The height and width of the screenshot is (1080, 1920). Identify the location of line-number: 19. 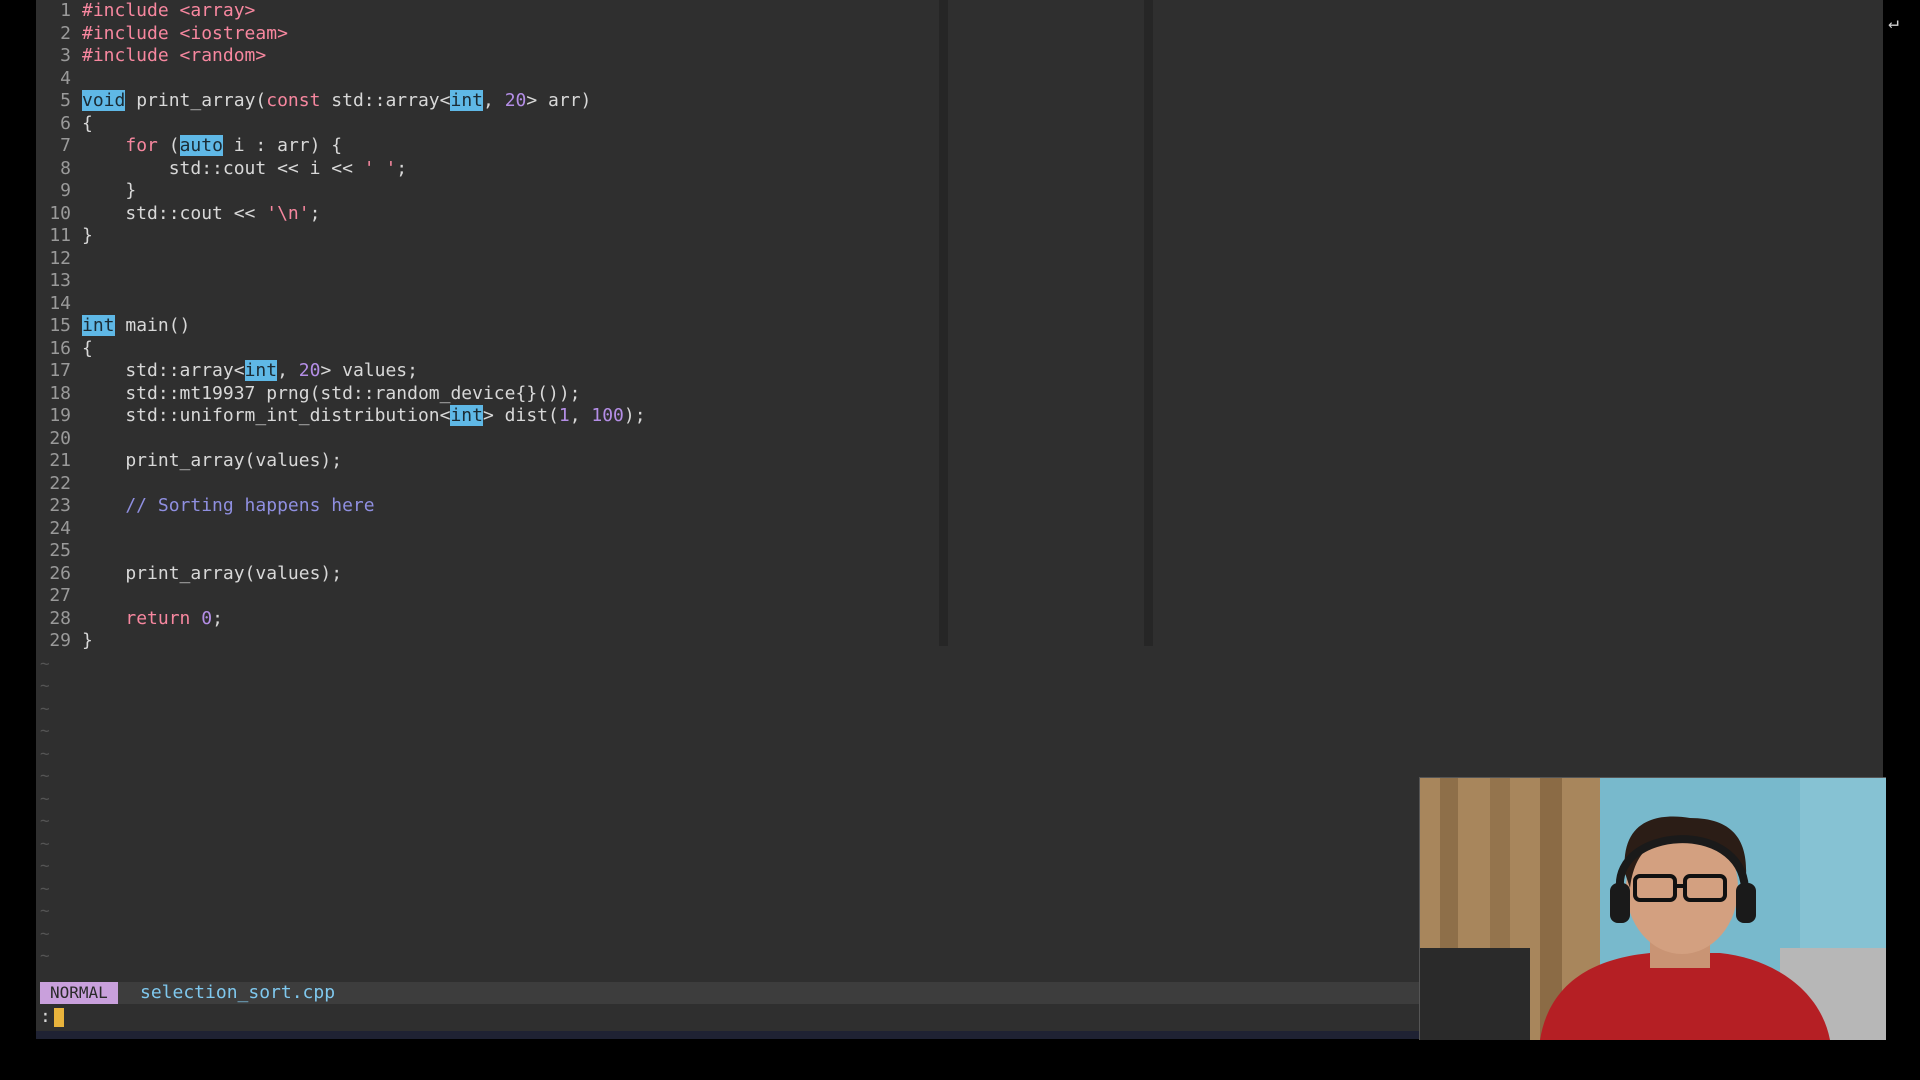
(60, 415).